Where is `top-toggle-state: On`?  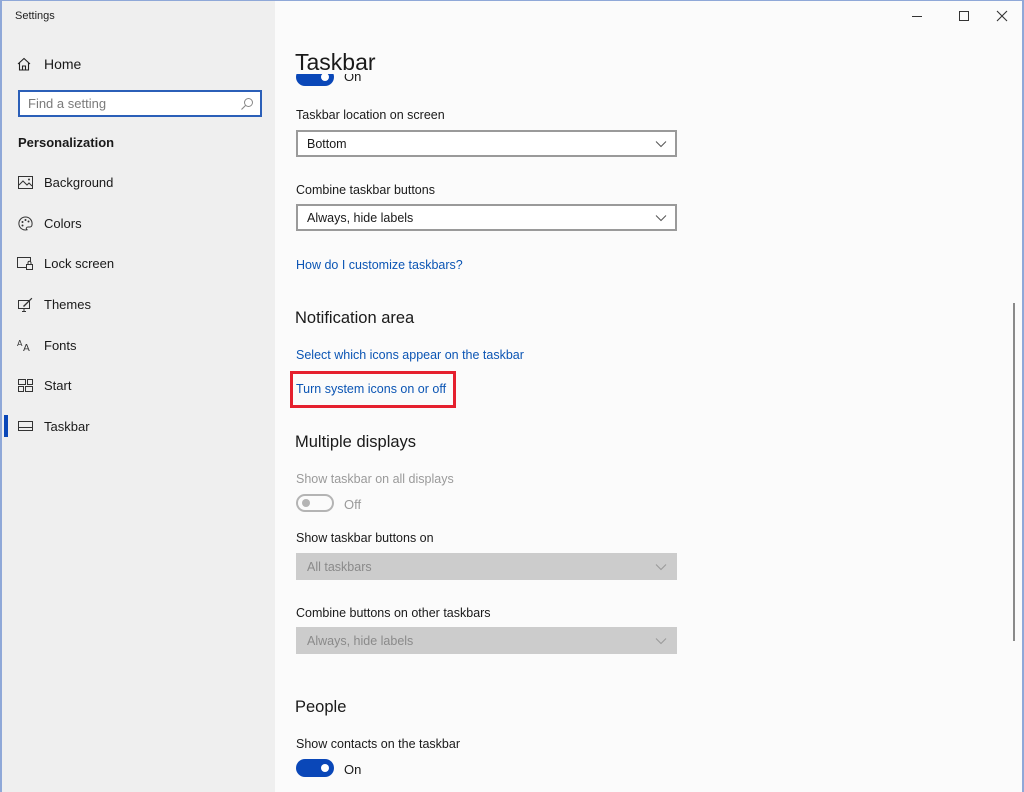
top-toggle-state: On is located at coordinates (353, 79).